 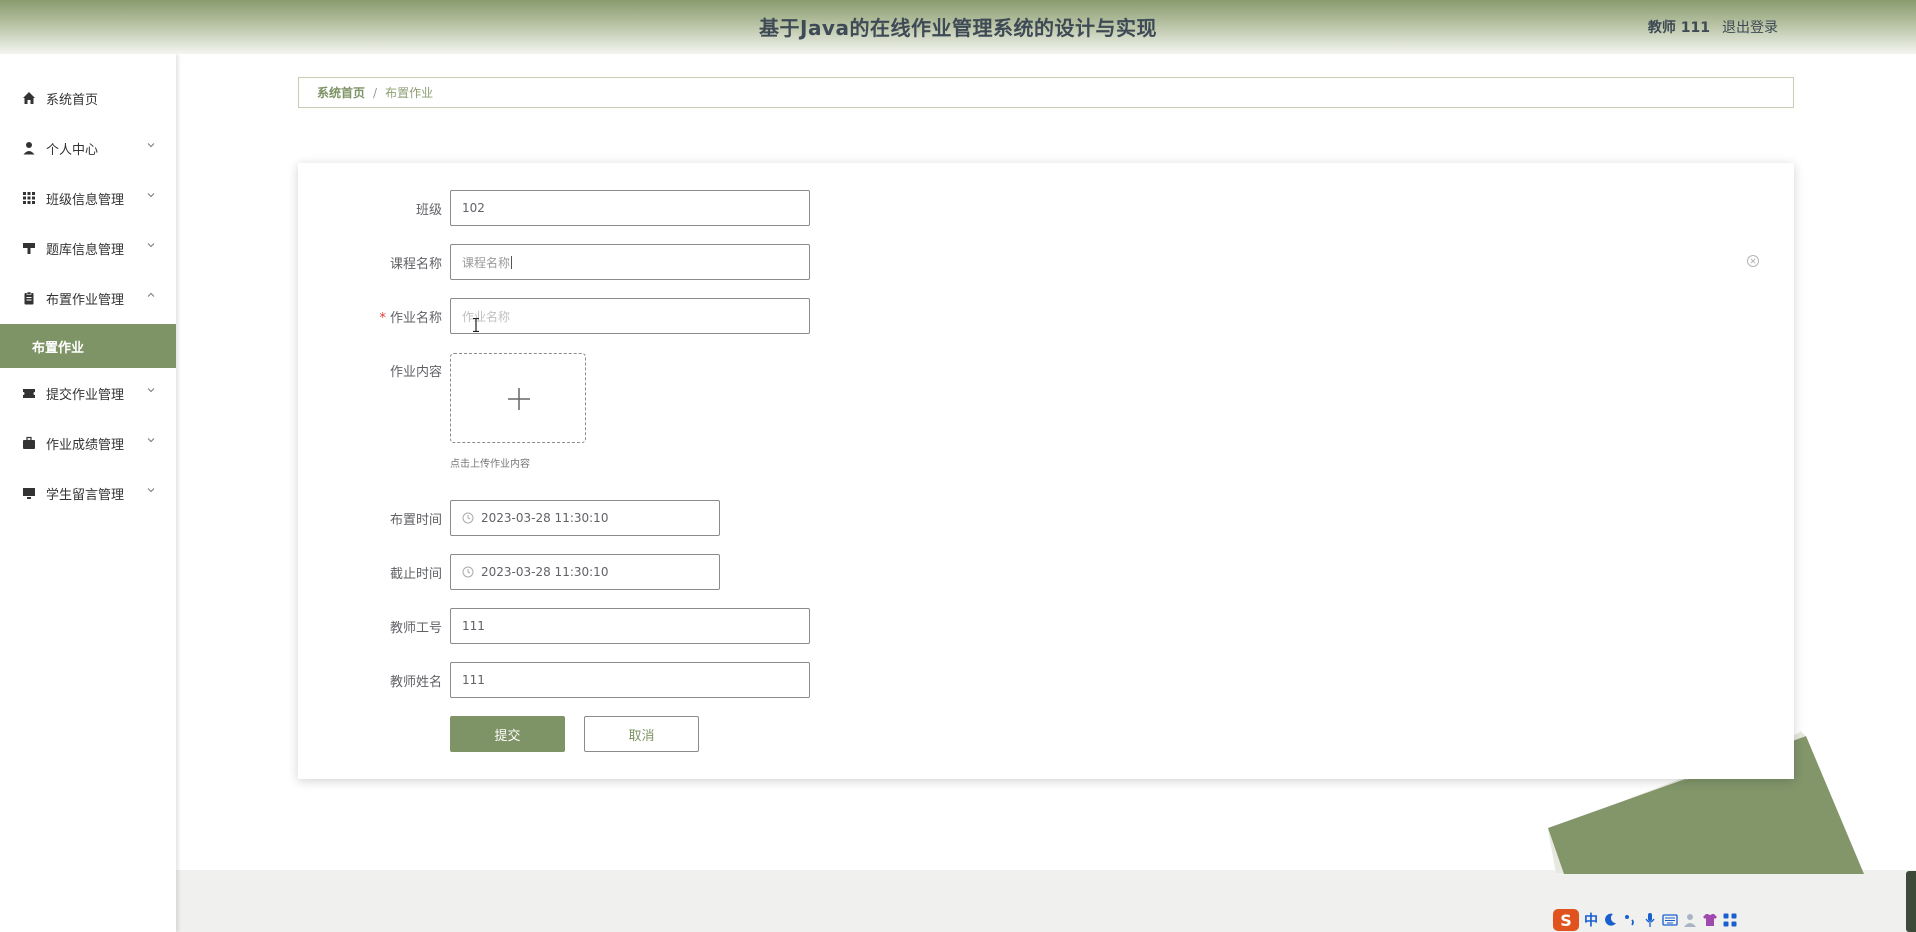 What do you see at coordinates (1690, 920) in the screenshot?
I see `user-avatar-icon` at bounding box center [1690, 920].